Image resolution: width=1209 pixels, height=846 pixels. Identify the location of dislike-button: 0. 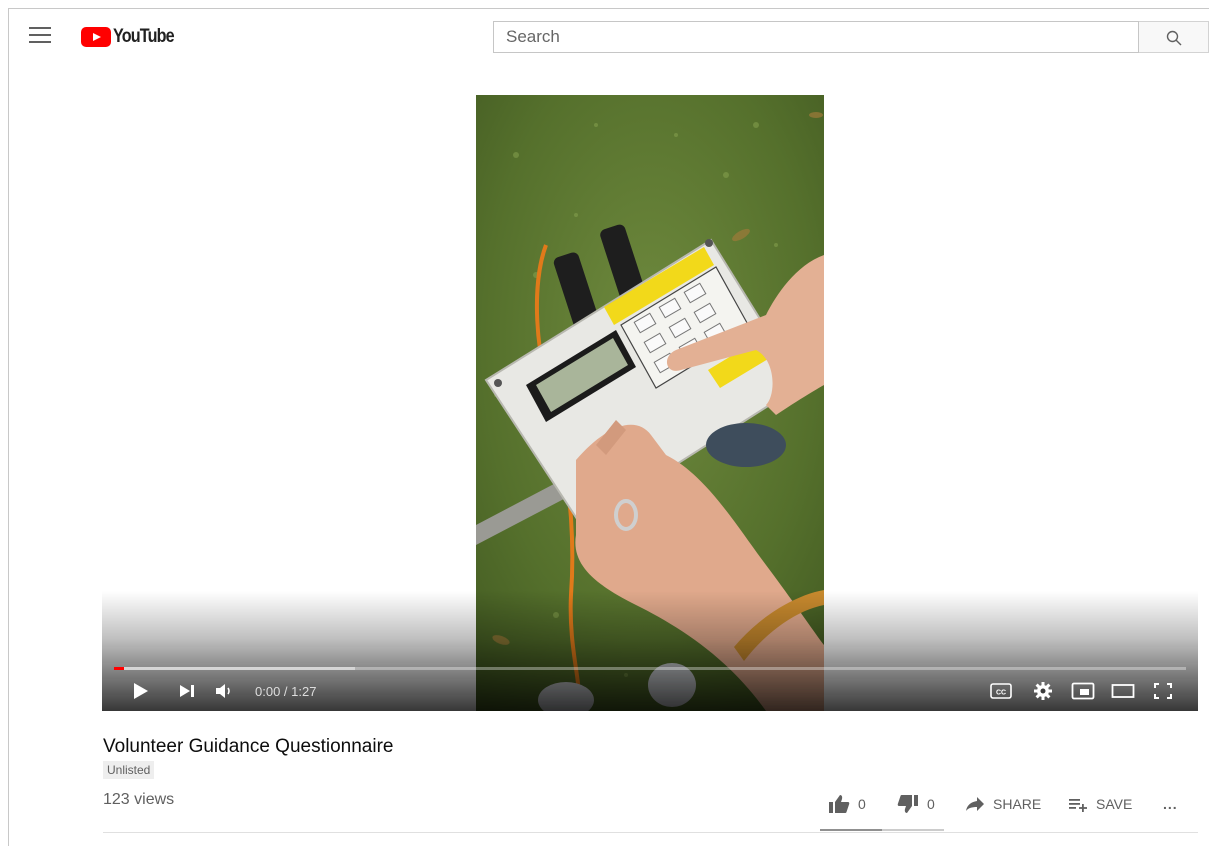
(916, 804).